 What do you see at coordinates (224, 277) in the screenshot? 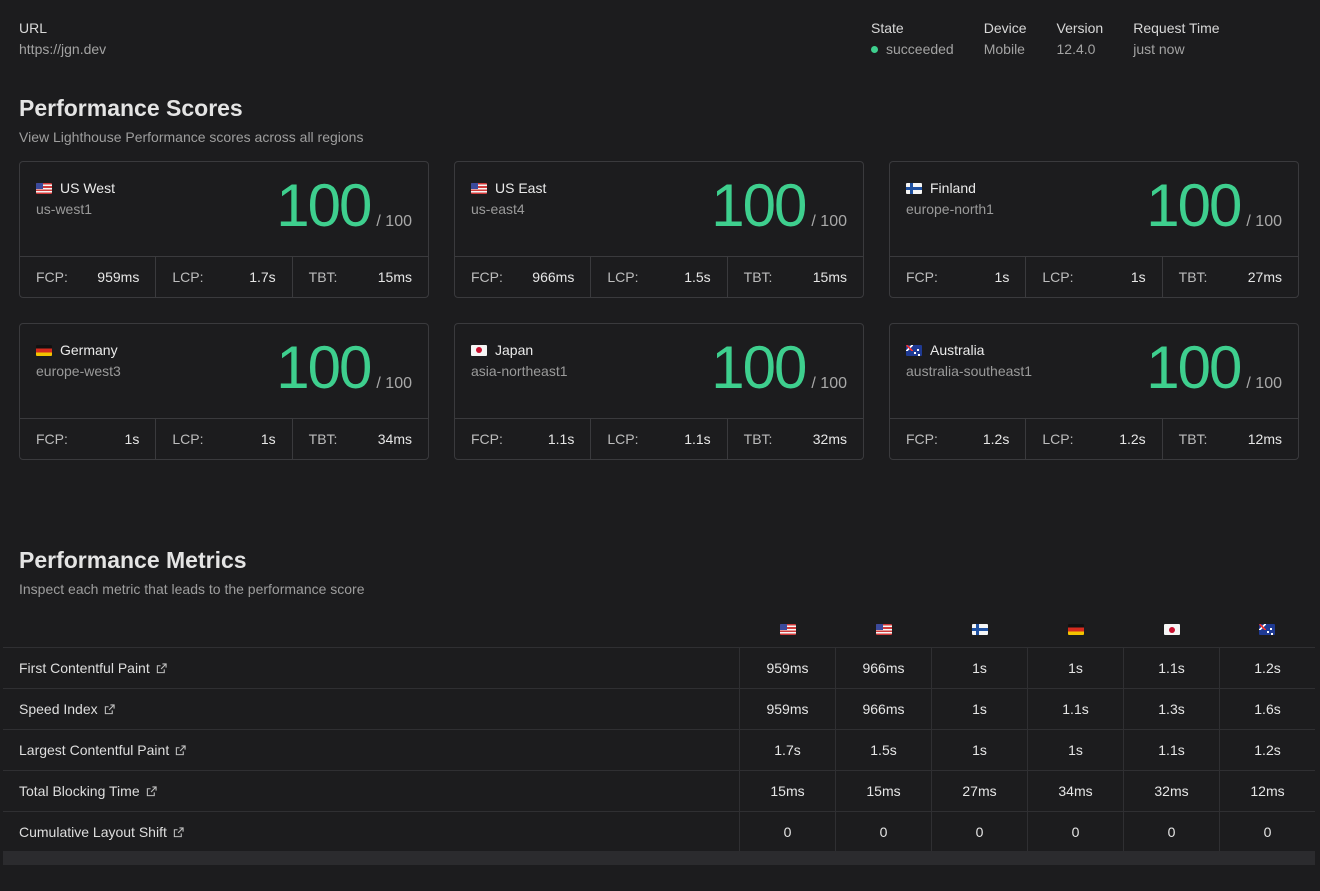
I see `card-metrics: FCP: 959ms LCP: 1.7s TBT: 15ms` at bounding box center [224, 277].